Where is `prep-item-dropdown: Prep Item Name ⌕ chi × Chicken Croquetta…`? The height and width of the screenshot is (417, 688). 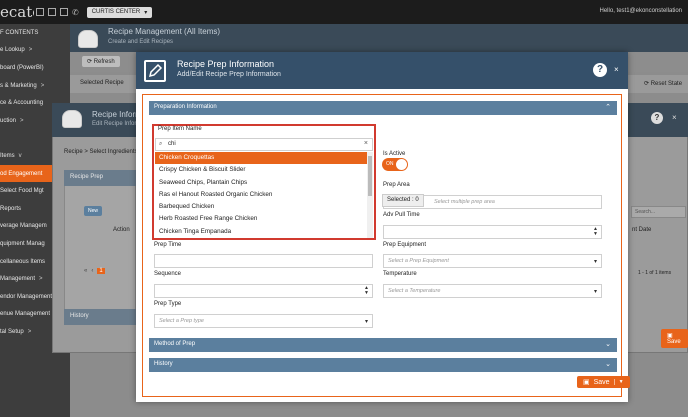 prep-item-dropdown: Prep Item Name ⌕ chi × Chicken Croquetta… is located at coordinates (264, 182).